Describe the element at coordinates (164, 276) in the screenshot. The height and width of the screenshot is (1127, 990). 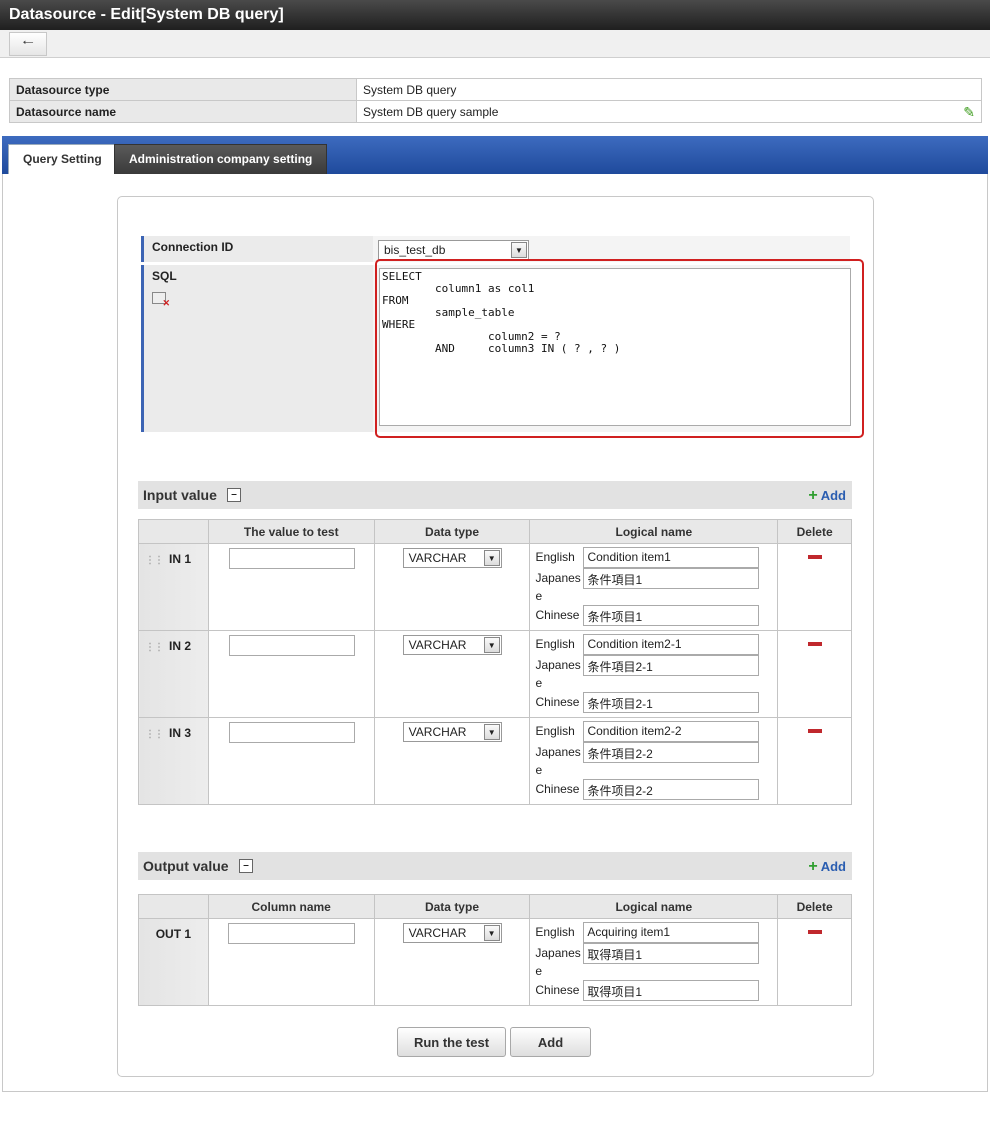
I see `sql-label-text: SQL` at that location.